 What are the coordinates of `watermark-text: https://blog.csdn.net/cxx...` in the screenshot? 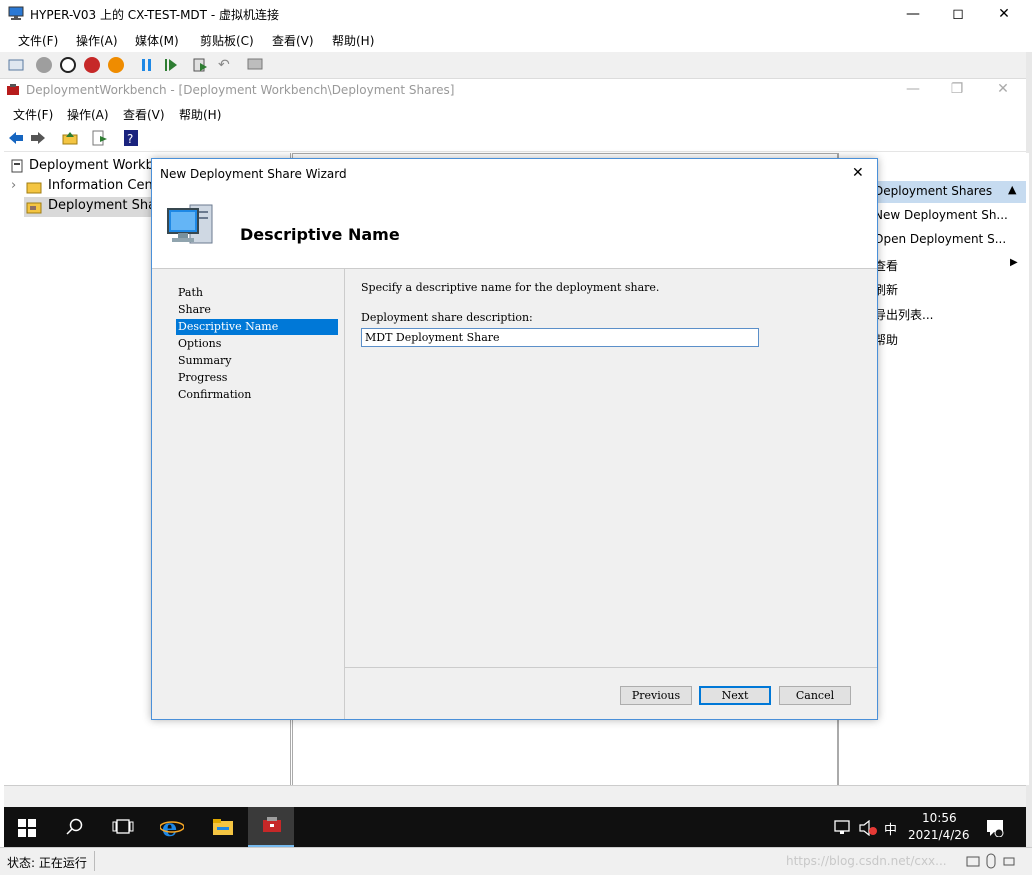 It's located at (866, 861).